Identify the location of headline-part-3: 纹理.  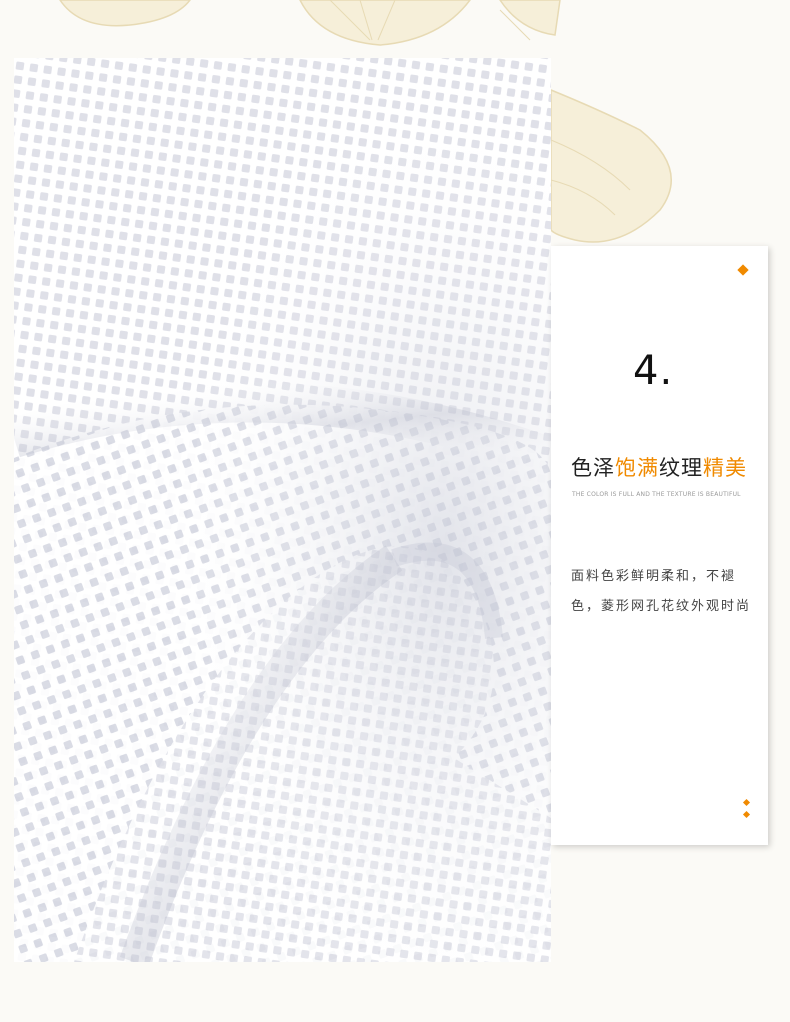
(681, 468).